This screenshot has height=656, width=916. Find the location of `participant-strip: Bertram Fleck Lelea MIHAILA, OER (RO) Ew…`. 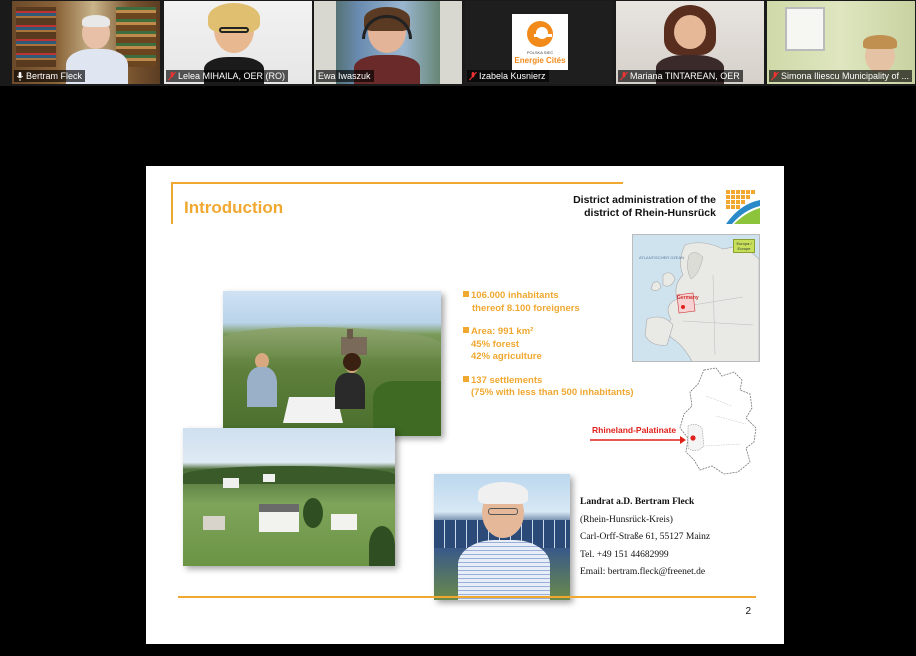

participant-strip: Bertram Fleck Lelea MIHAILA, OER (RO) Ew… is located at coordinates (458, 43).